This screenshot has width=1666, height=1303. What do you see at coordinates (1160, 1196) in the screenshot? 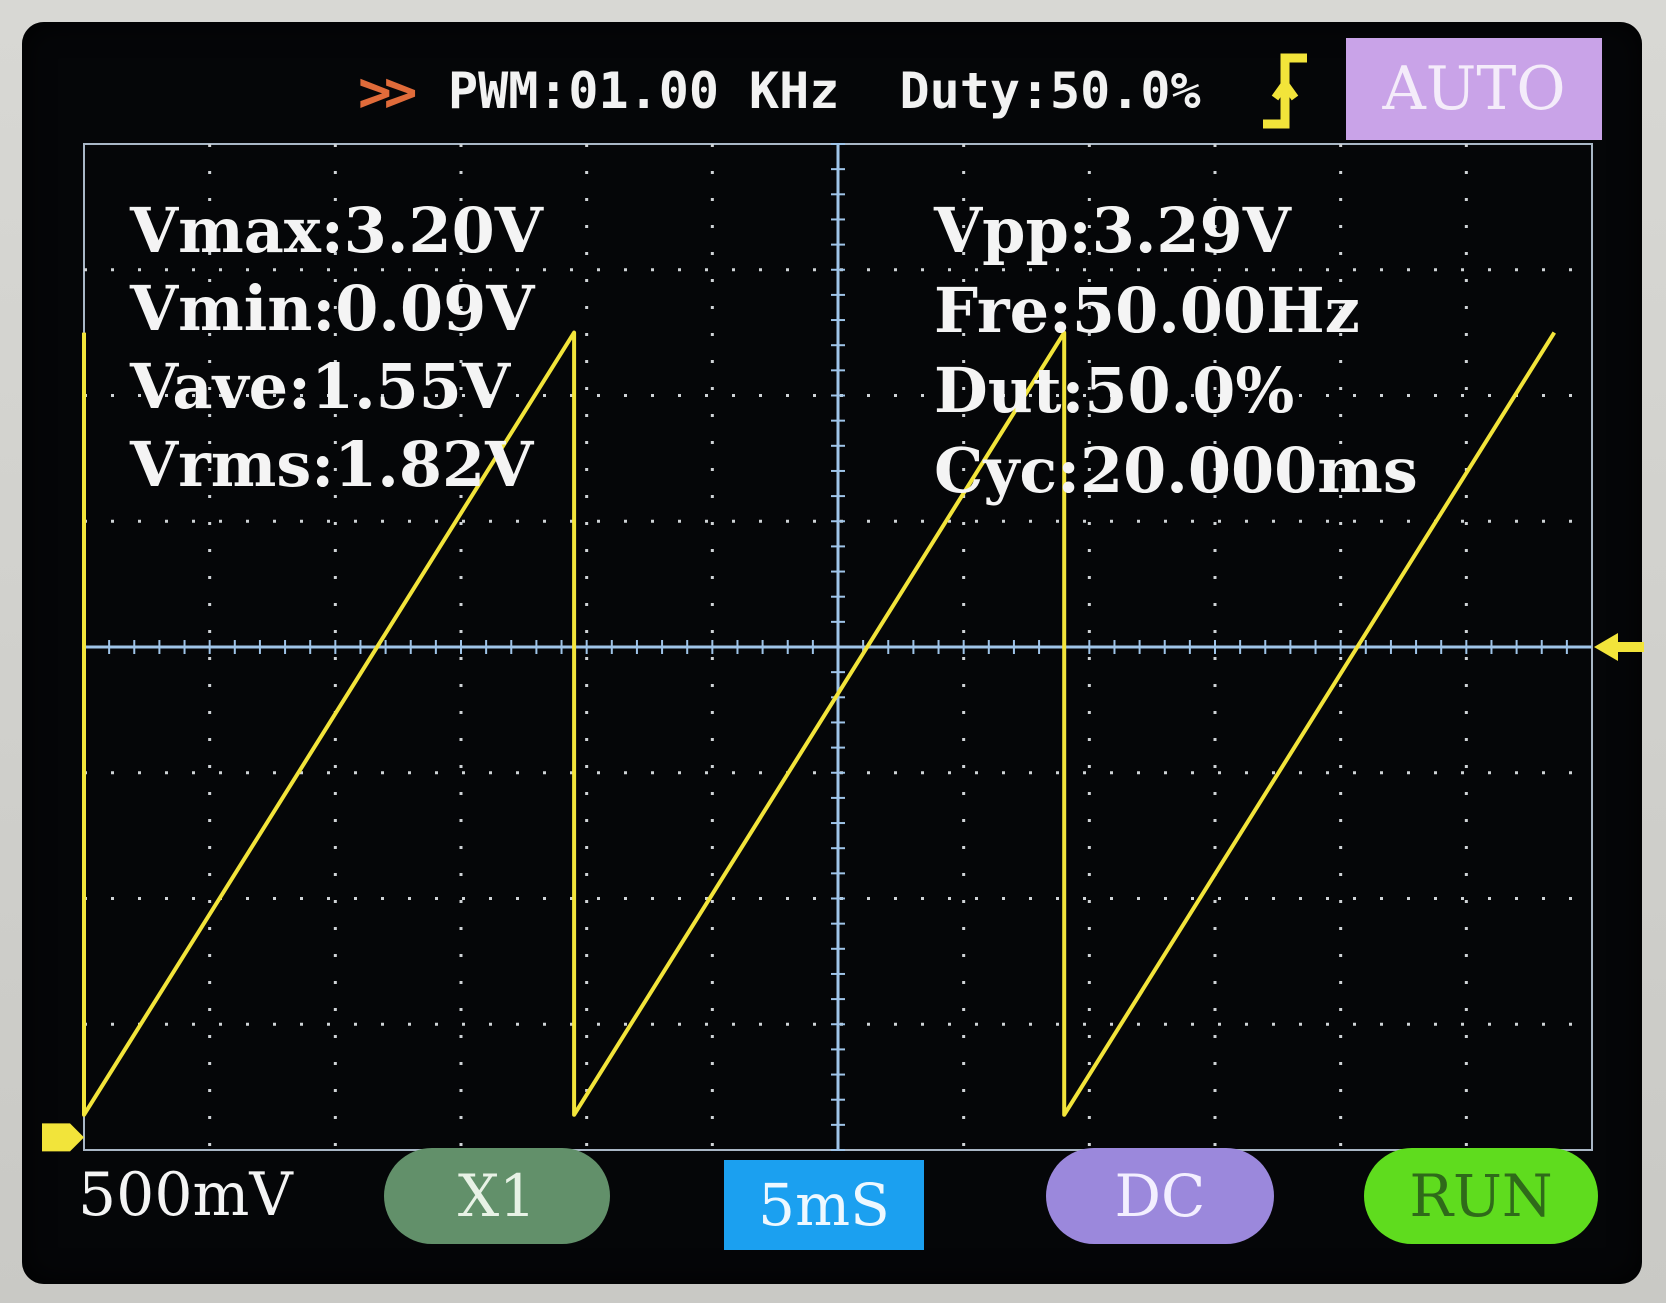
I see `coupling-button: DC` at bounding box center [1160, 1196].